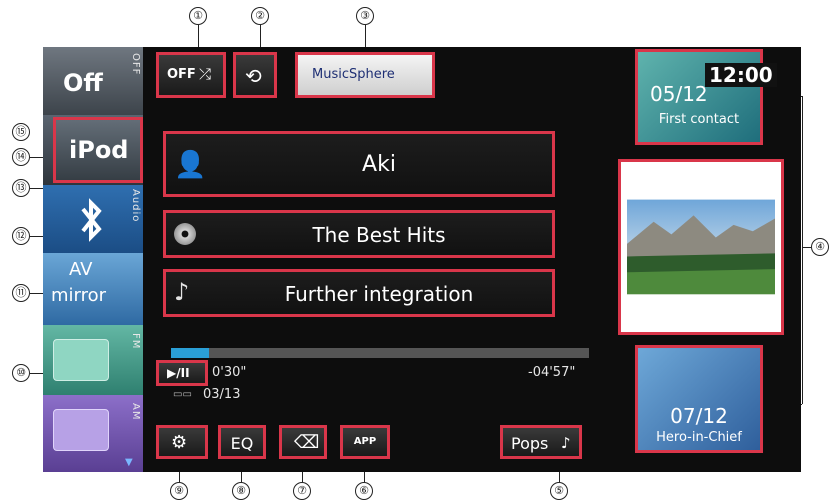  I want to click on artist-box: 👤 Aki, so click(359, 164).